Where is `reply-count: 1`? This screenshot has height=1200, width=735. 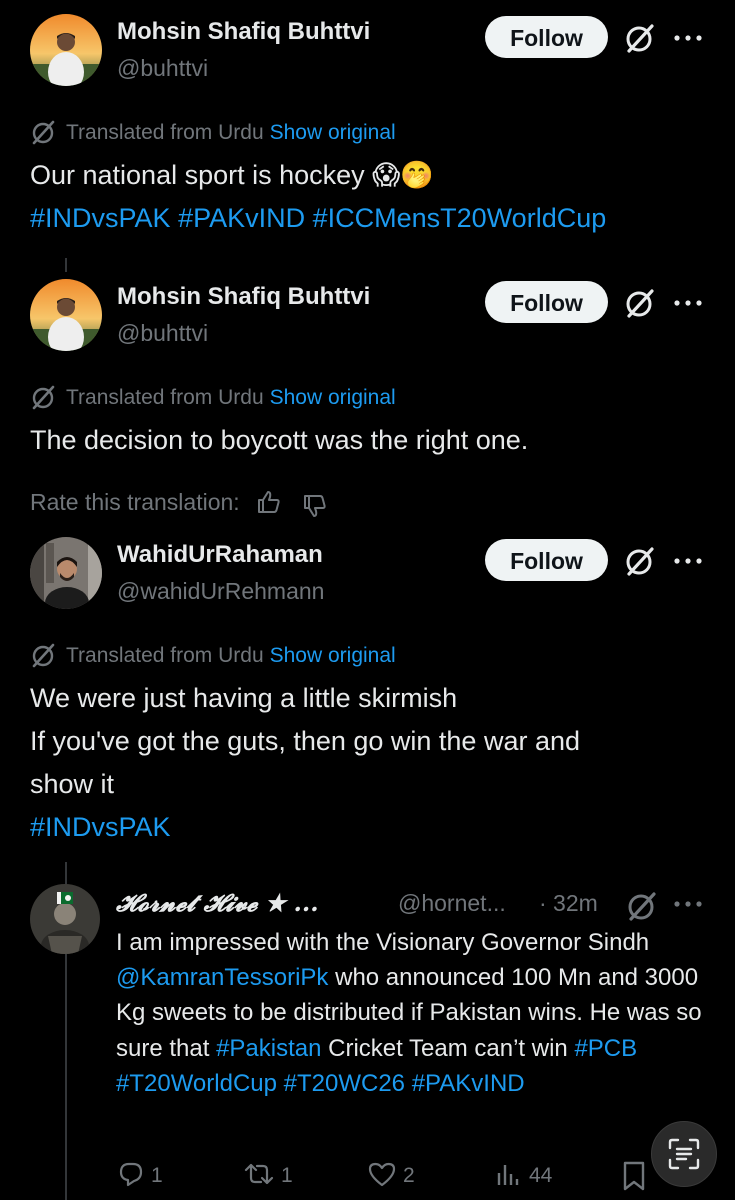
reply-count: 1 is located at coordinates (157, 1175).